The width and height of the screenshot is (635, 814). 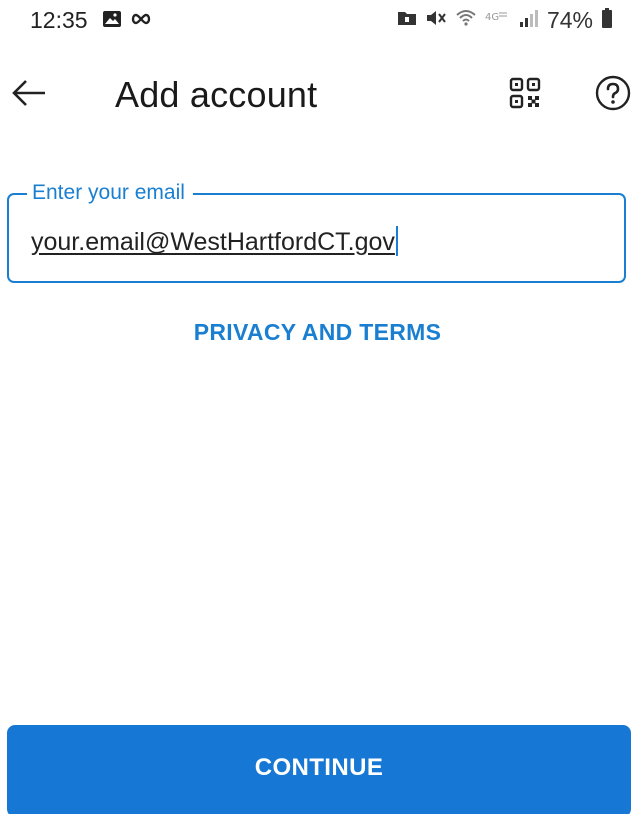 What do you see at coordinates (141, 21) in the screenshot?
I see `infinity-icon` at bounding box center [141, 21].